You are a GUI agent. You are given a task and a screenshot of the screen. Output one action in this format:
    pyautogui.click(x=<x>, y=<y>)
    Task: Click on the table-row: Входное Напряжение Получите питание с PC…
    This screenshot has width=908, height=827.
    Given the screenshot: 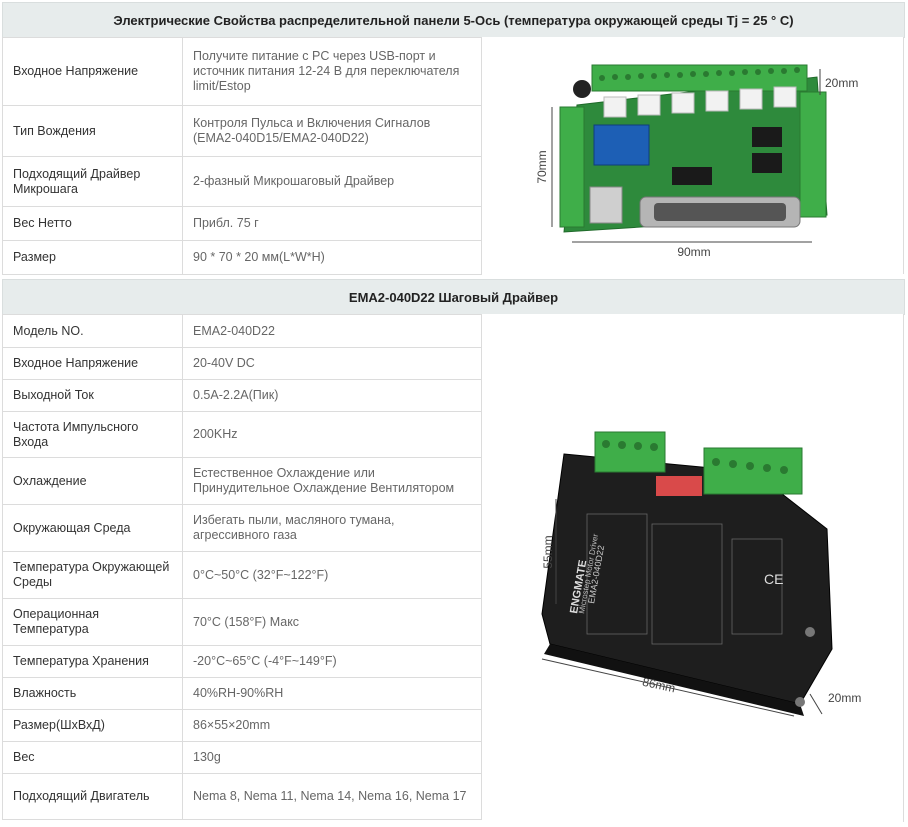 What is the action you would take?
    pyautogui.click(x=242, y=71)
    